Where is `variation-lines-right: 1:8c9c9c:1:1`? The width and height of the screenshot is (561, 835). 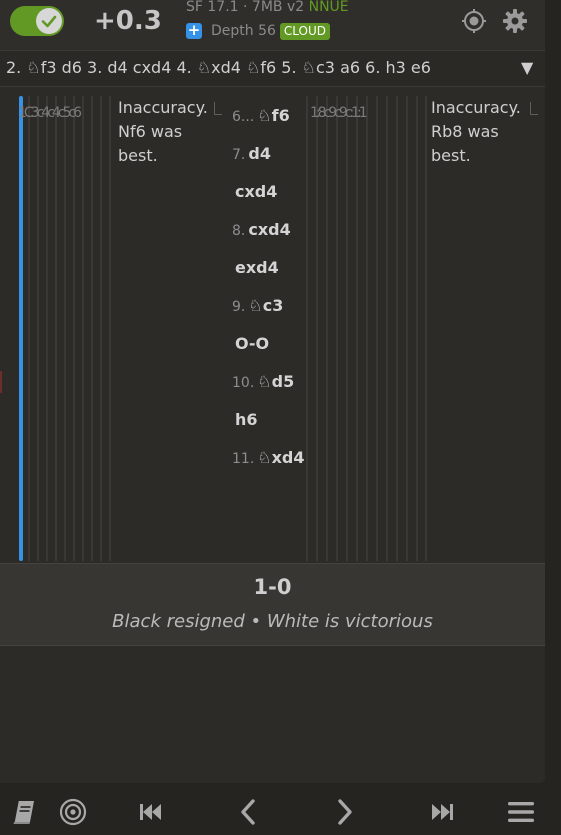
variation-lines-right: 1:8c9c9c:1:1 is located at coordinates (366, 328).